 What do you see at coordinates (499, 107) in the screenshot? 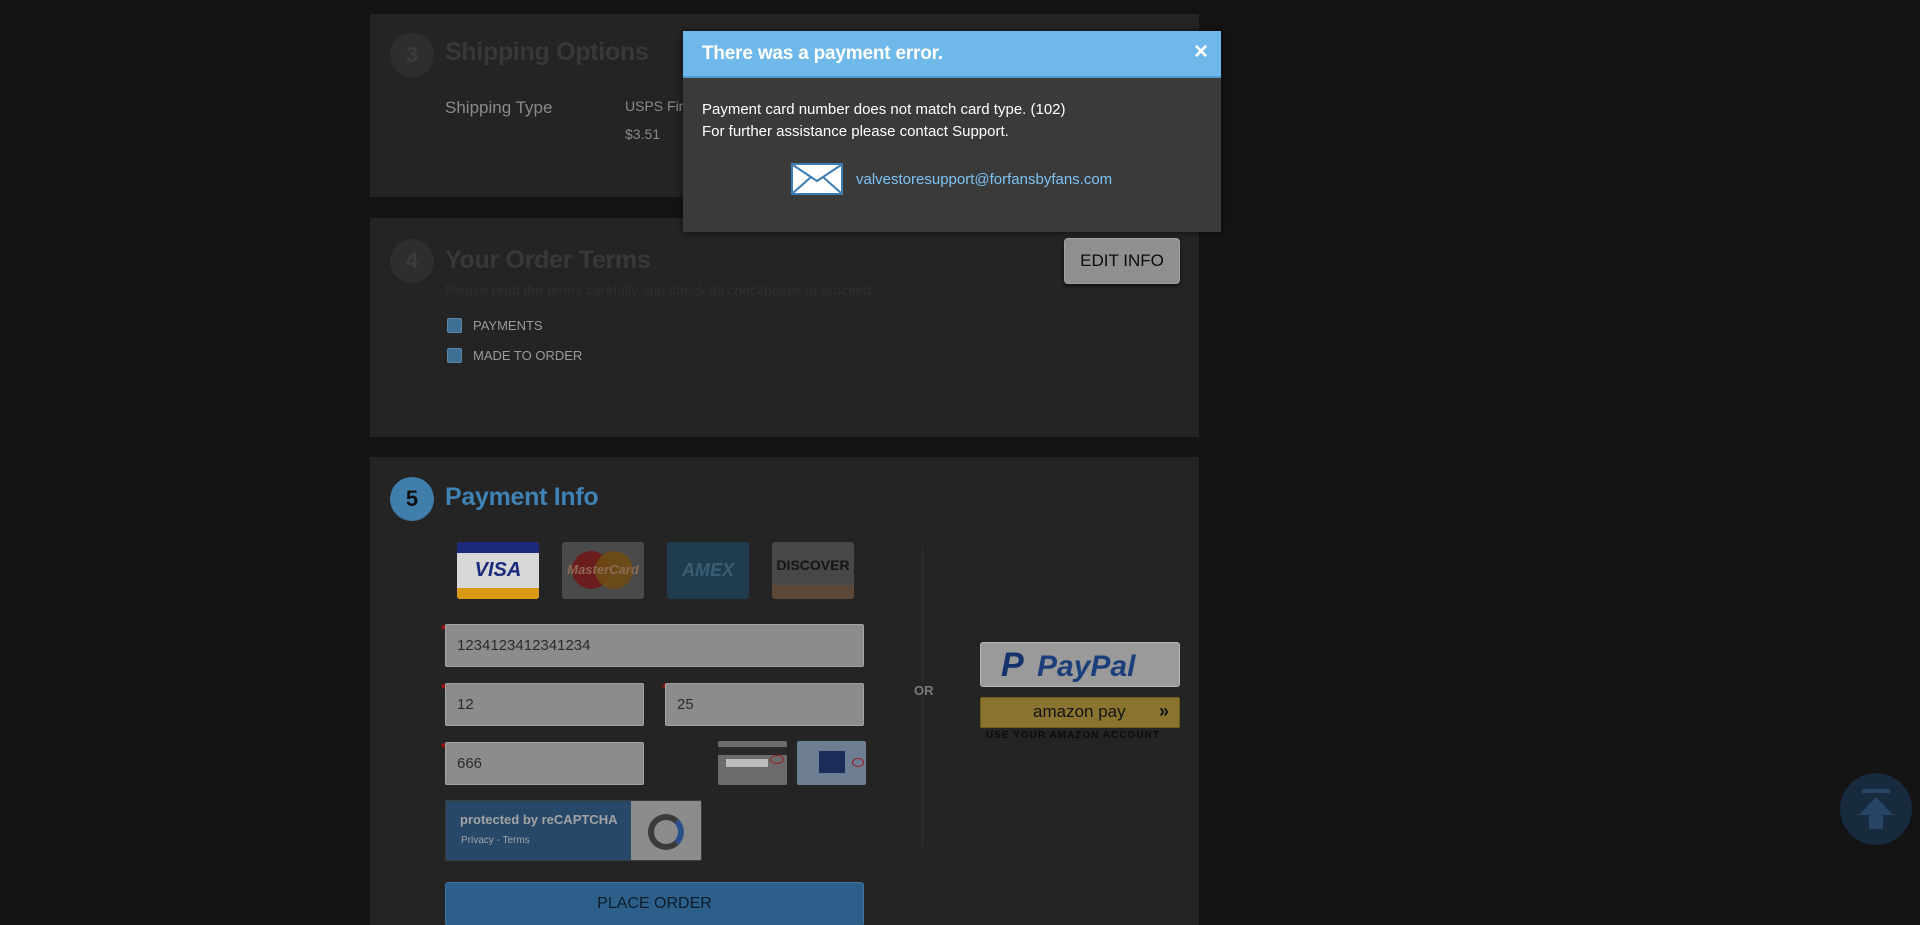
I see `shipping-type-label: Shipping Type` at bounding box center [499, 107].